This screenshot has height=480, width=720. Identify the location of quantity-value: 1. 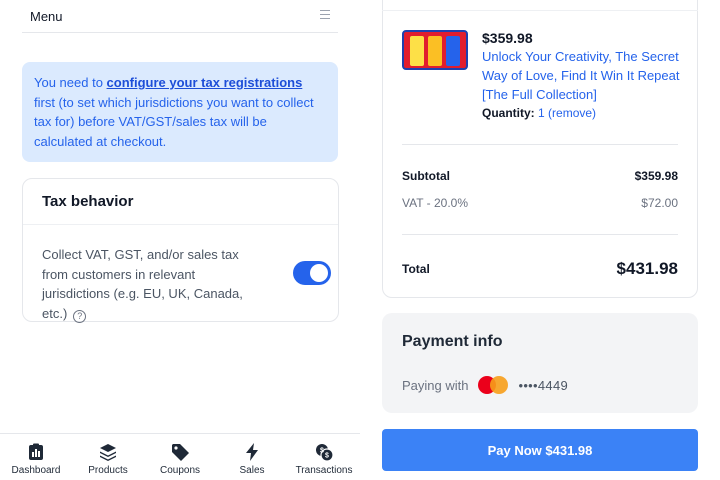
(541, 113).